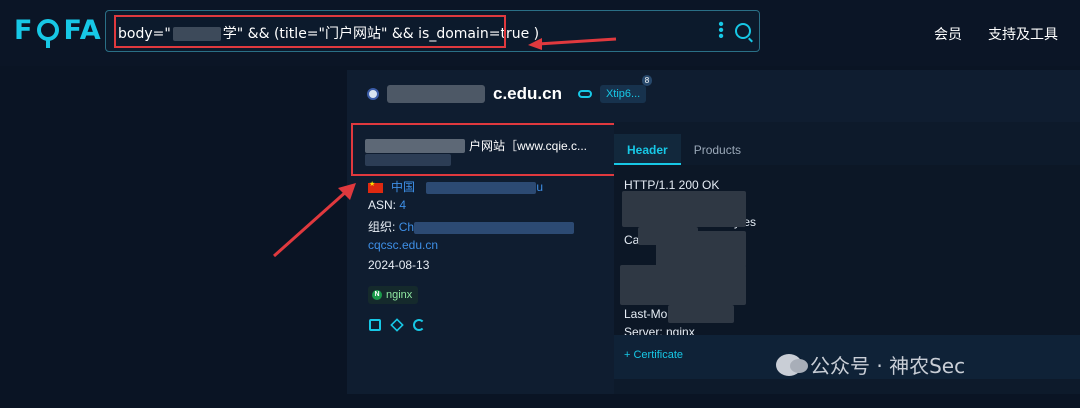  I want to click on tab-header: Header, so click(647, 149).